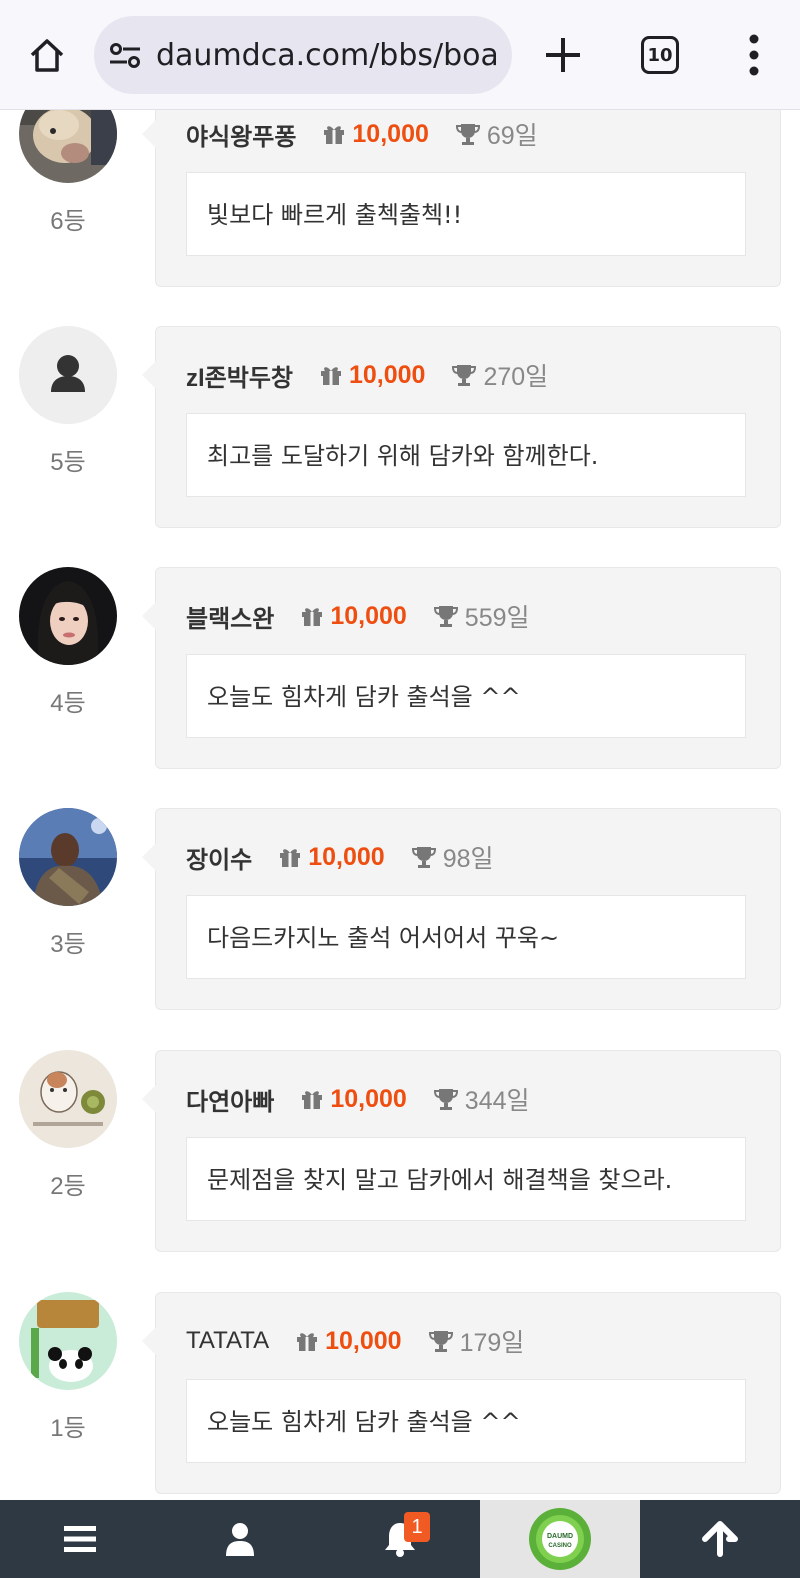  Describe the element at coordinates (326, 56) in the screenshot. I see `url-text: daumdca.com/bbs/board` at that location.